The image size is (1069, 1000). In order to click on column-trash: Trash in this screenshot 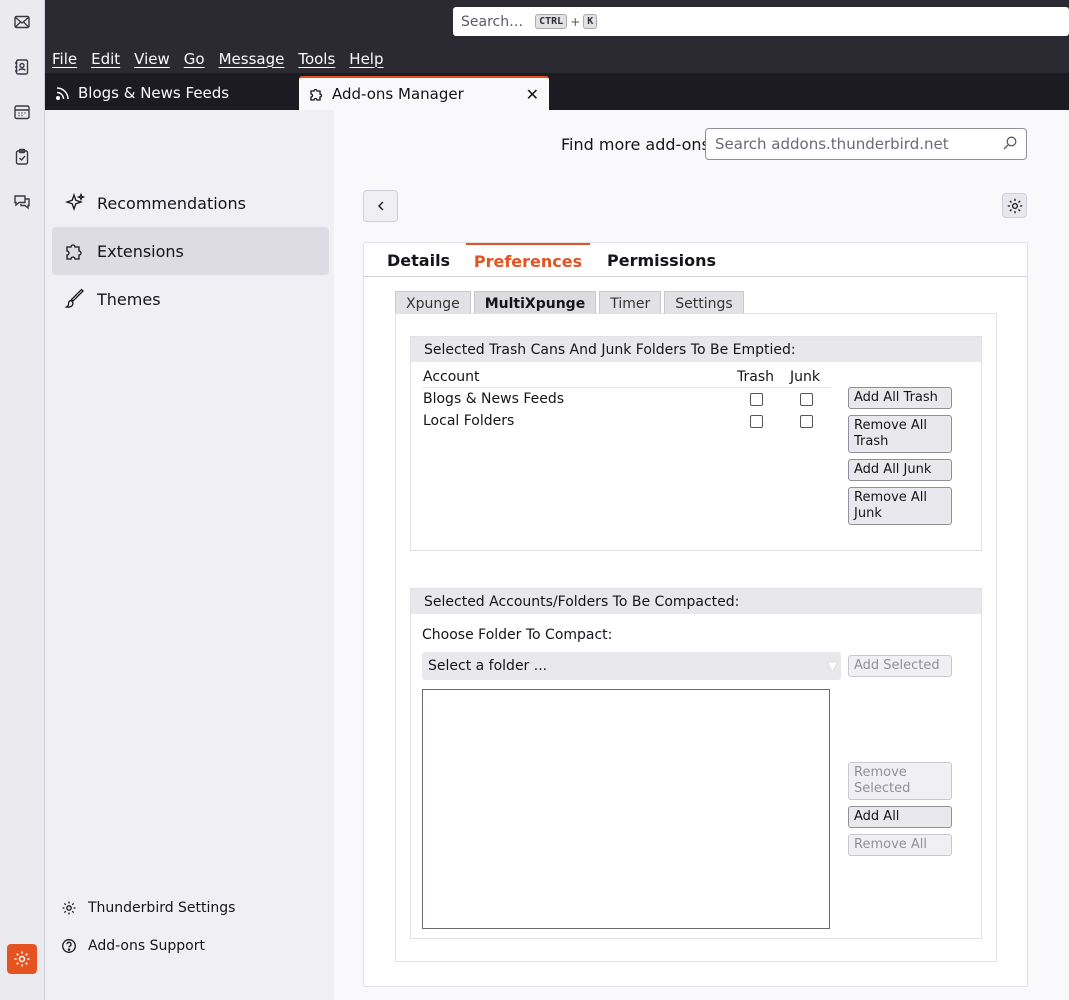, I will do `click(755, 377)`.